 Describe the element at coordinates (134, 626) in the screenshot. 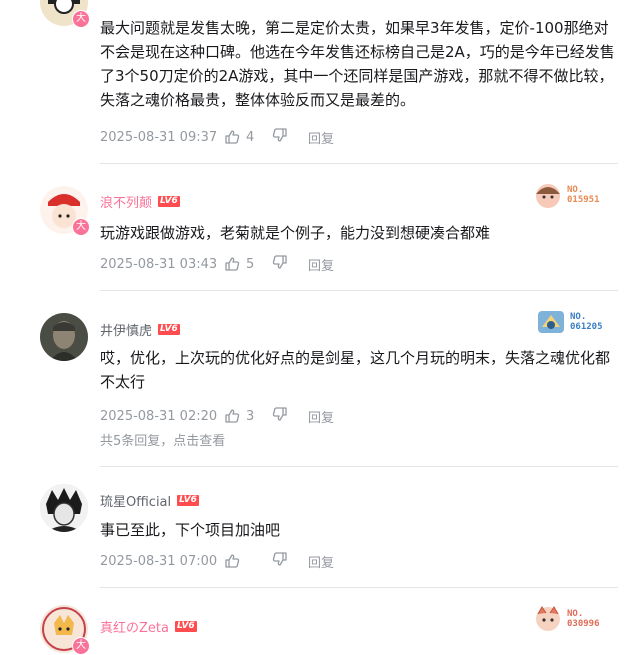

I see `username: 真红のZeta` at that location.